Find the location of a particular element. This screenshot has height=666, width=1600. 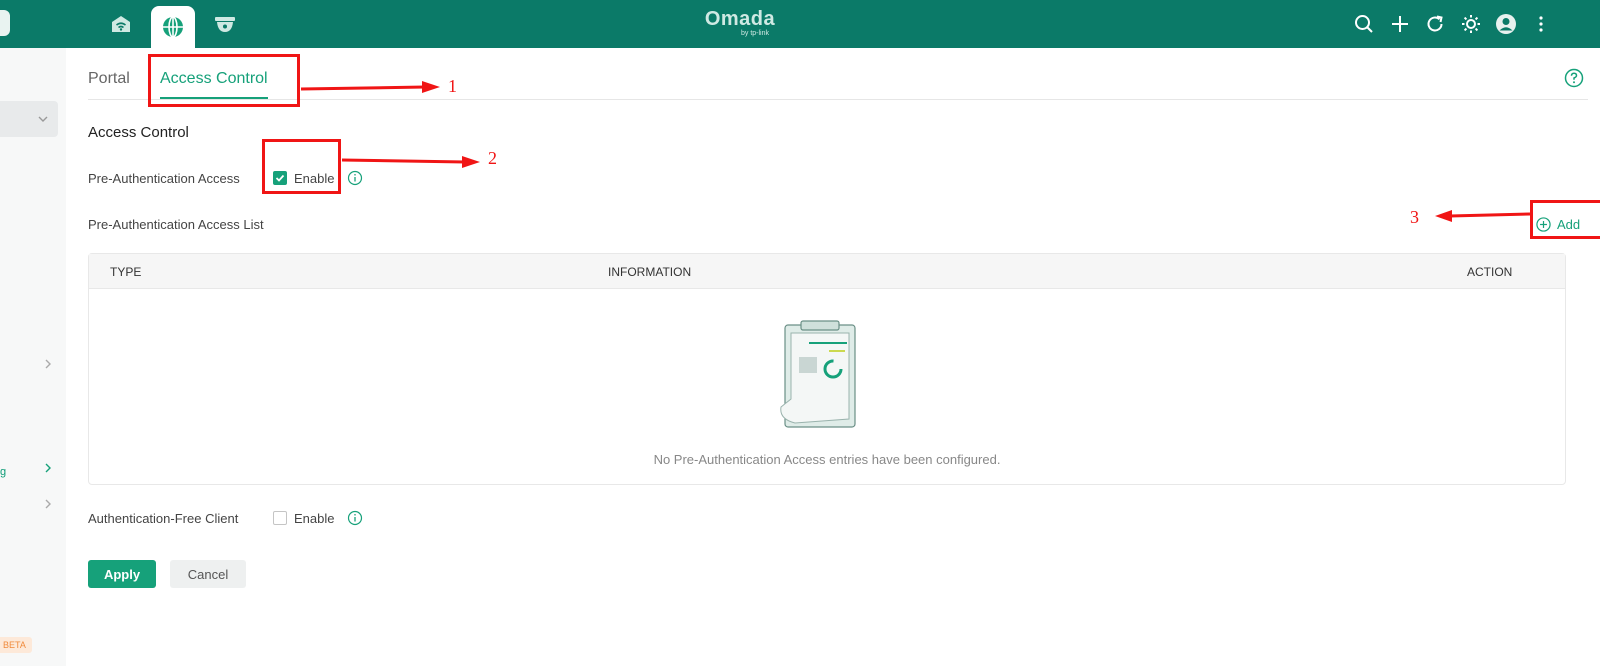

nav-cameras is located at coordinates (225, 24).